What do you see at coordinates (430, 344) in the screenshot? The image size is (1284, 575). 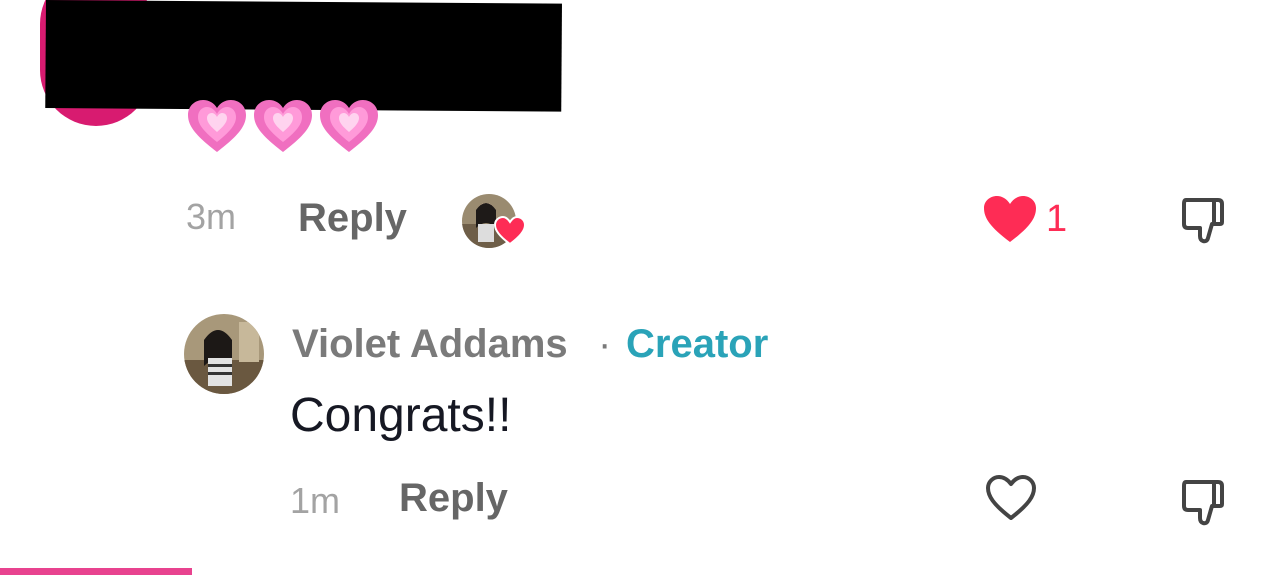 I see `comment-author-name: Violet Addams` at bounding box center [430, 344].